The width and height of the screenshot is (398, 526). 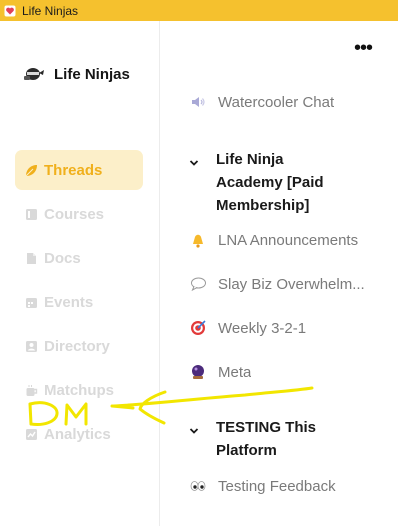 I want to click on speaker-icon, so click(x=198, y=102).